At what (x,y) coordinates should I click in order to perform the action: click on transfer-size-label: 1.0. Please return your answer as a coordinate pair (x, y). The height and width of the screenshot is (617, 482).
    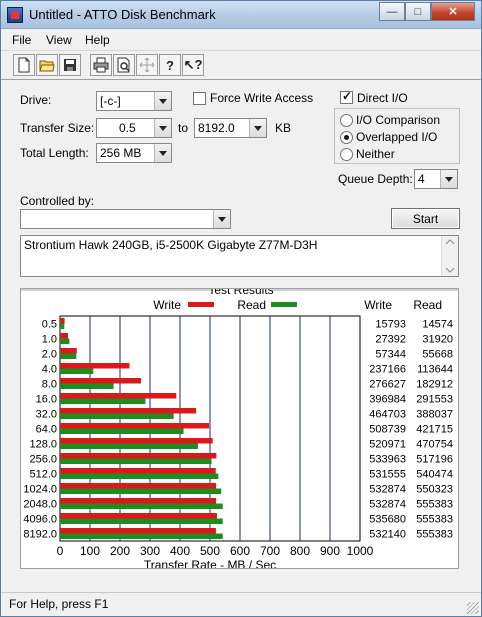
    Looking at the image, I should click on (49, 340).